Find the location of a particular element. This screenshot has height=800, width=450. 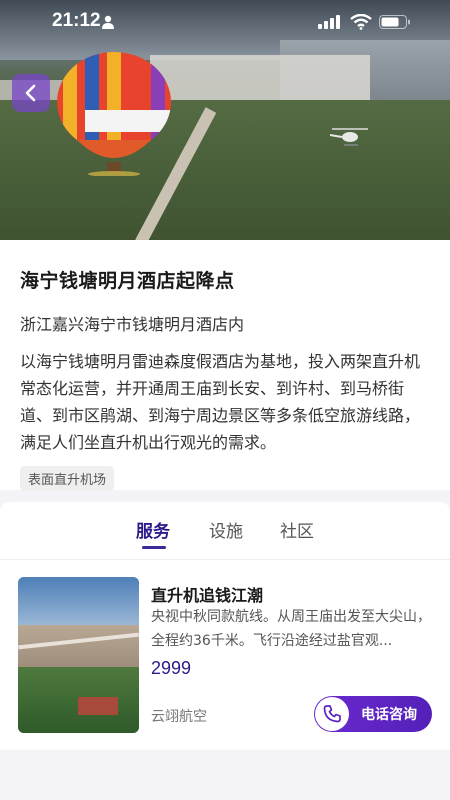

wifi-icon is located at coordinates (361, 22).